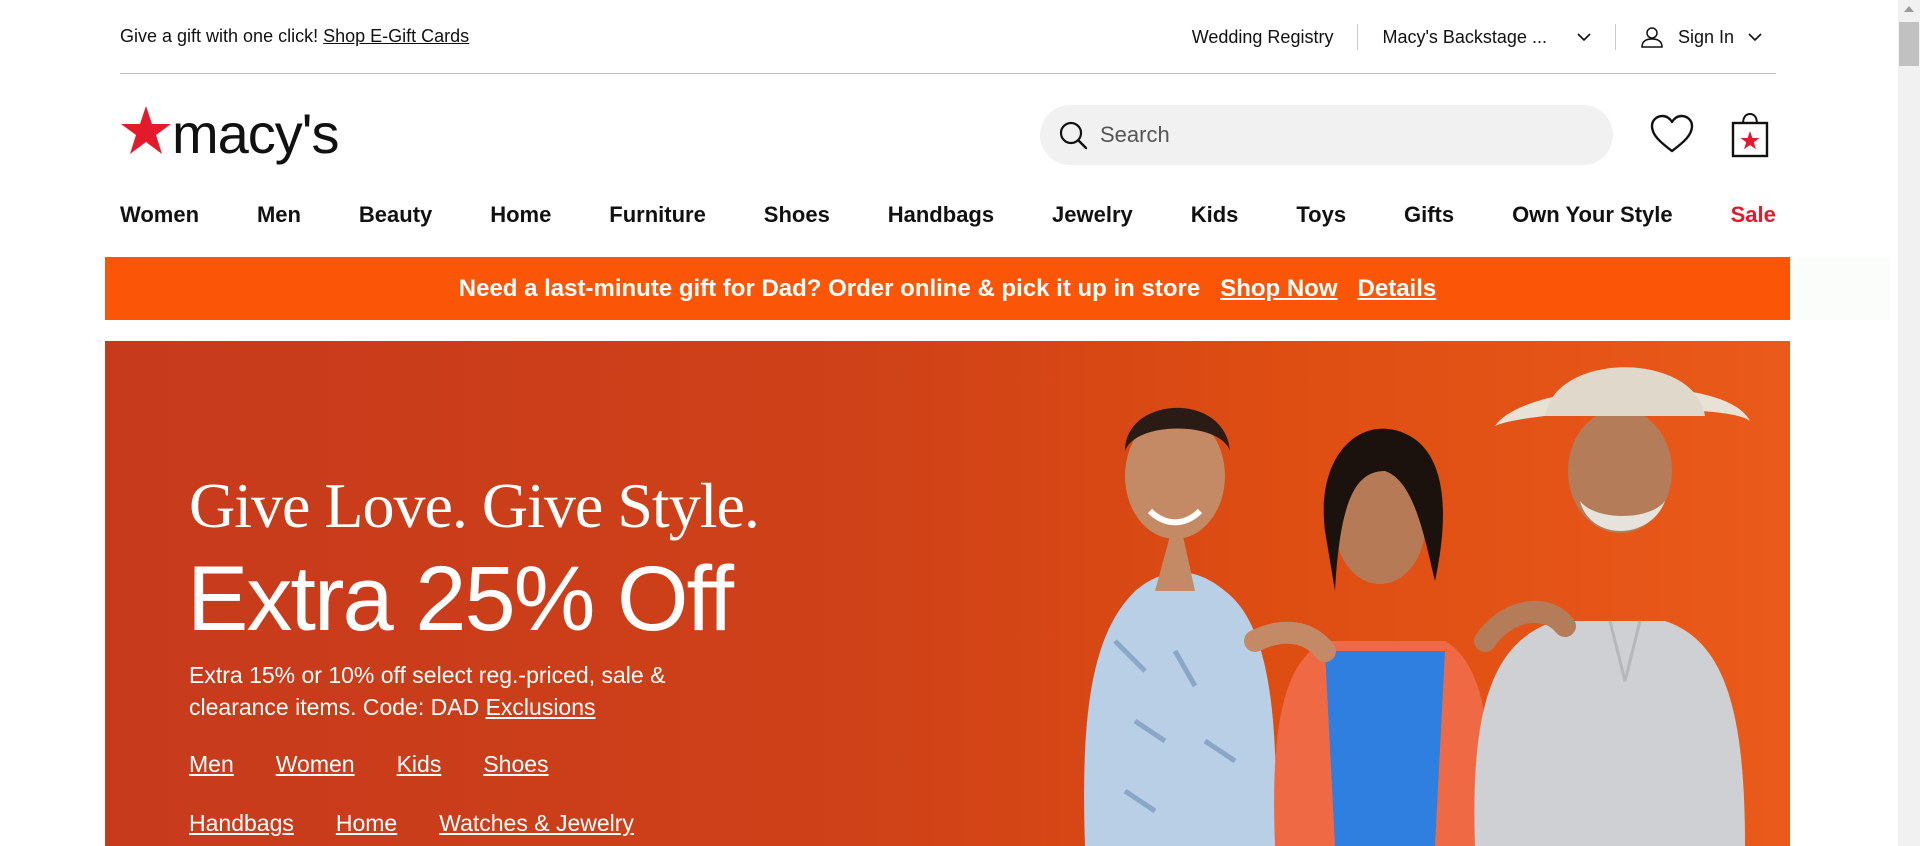 This screenshot has height=846, width=1920. What do you see at coordinates (1592, 215) in the screenshot?
I see `nav-own-your-style: Own Your Style` at bounding box center [1592, 215].